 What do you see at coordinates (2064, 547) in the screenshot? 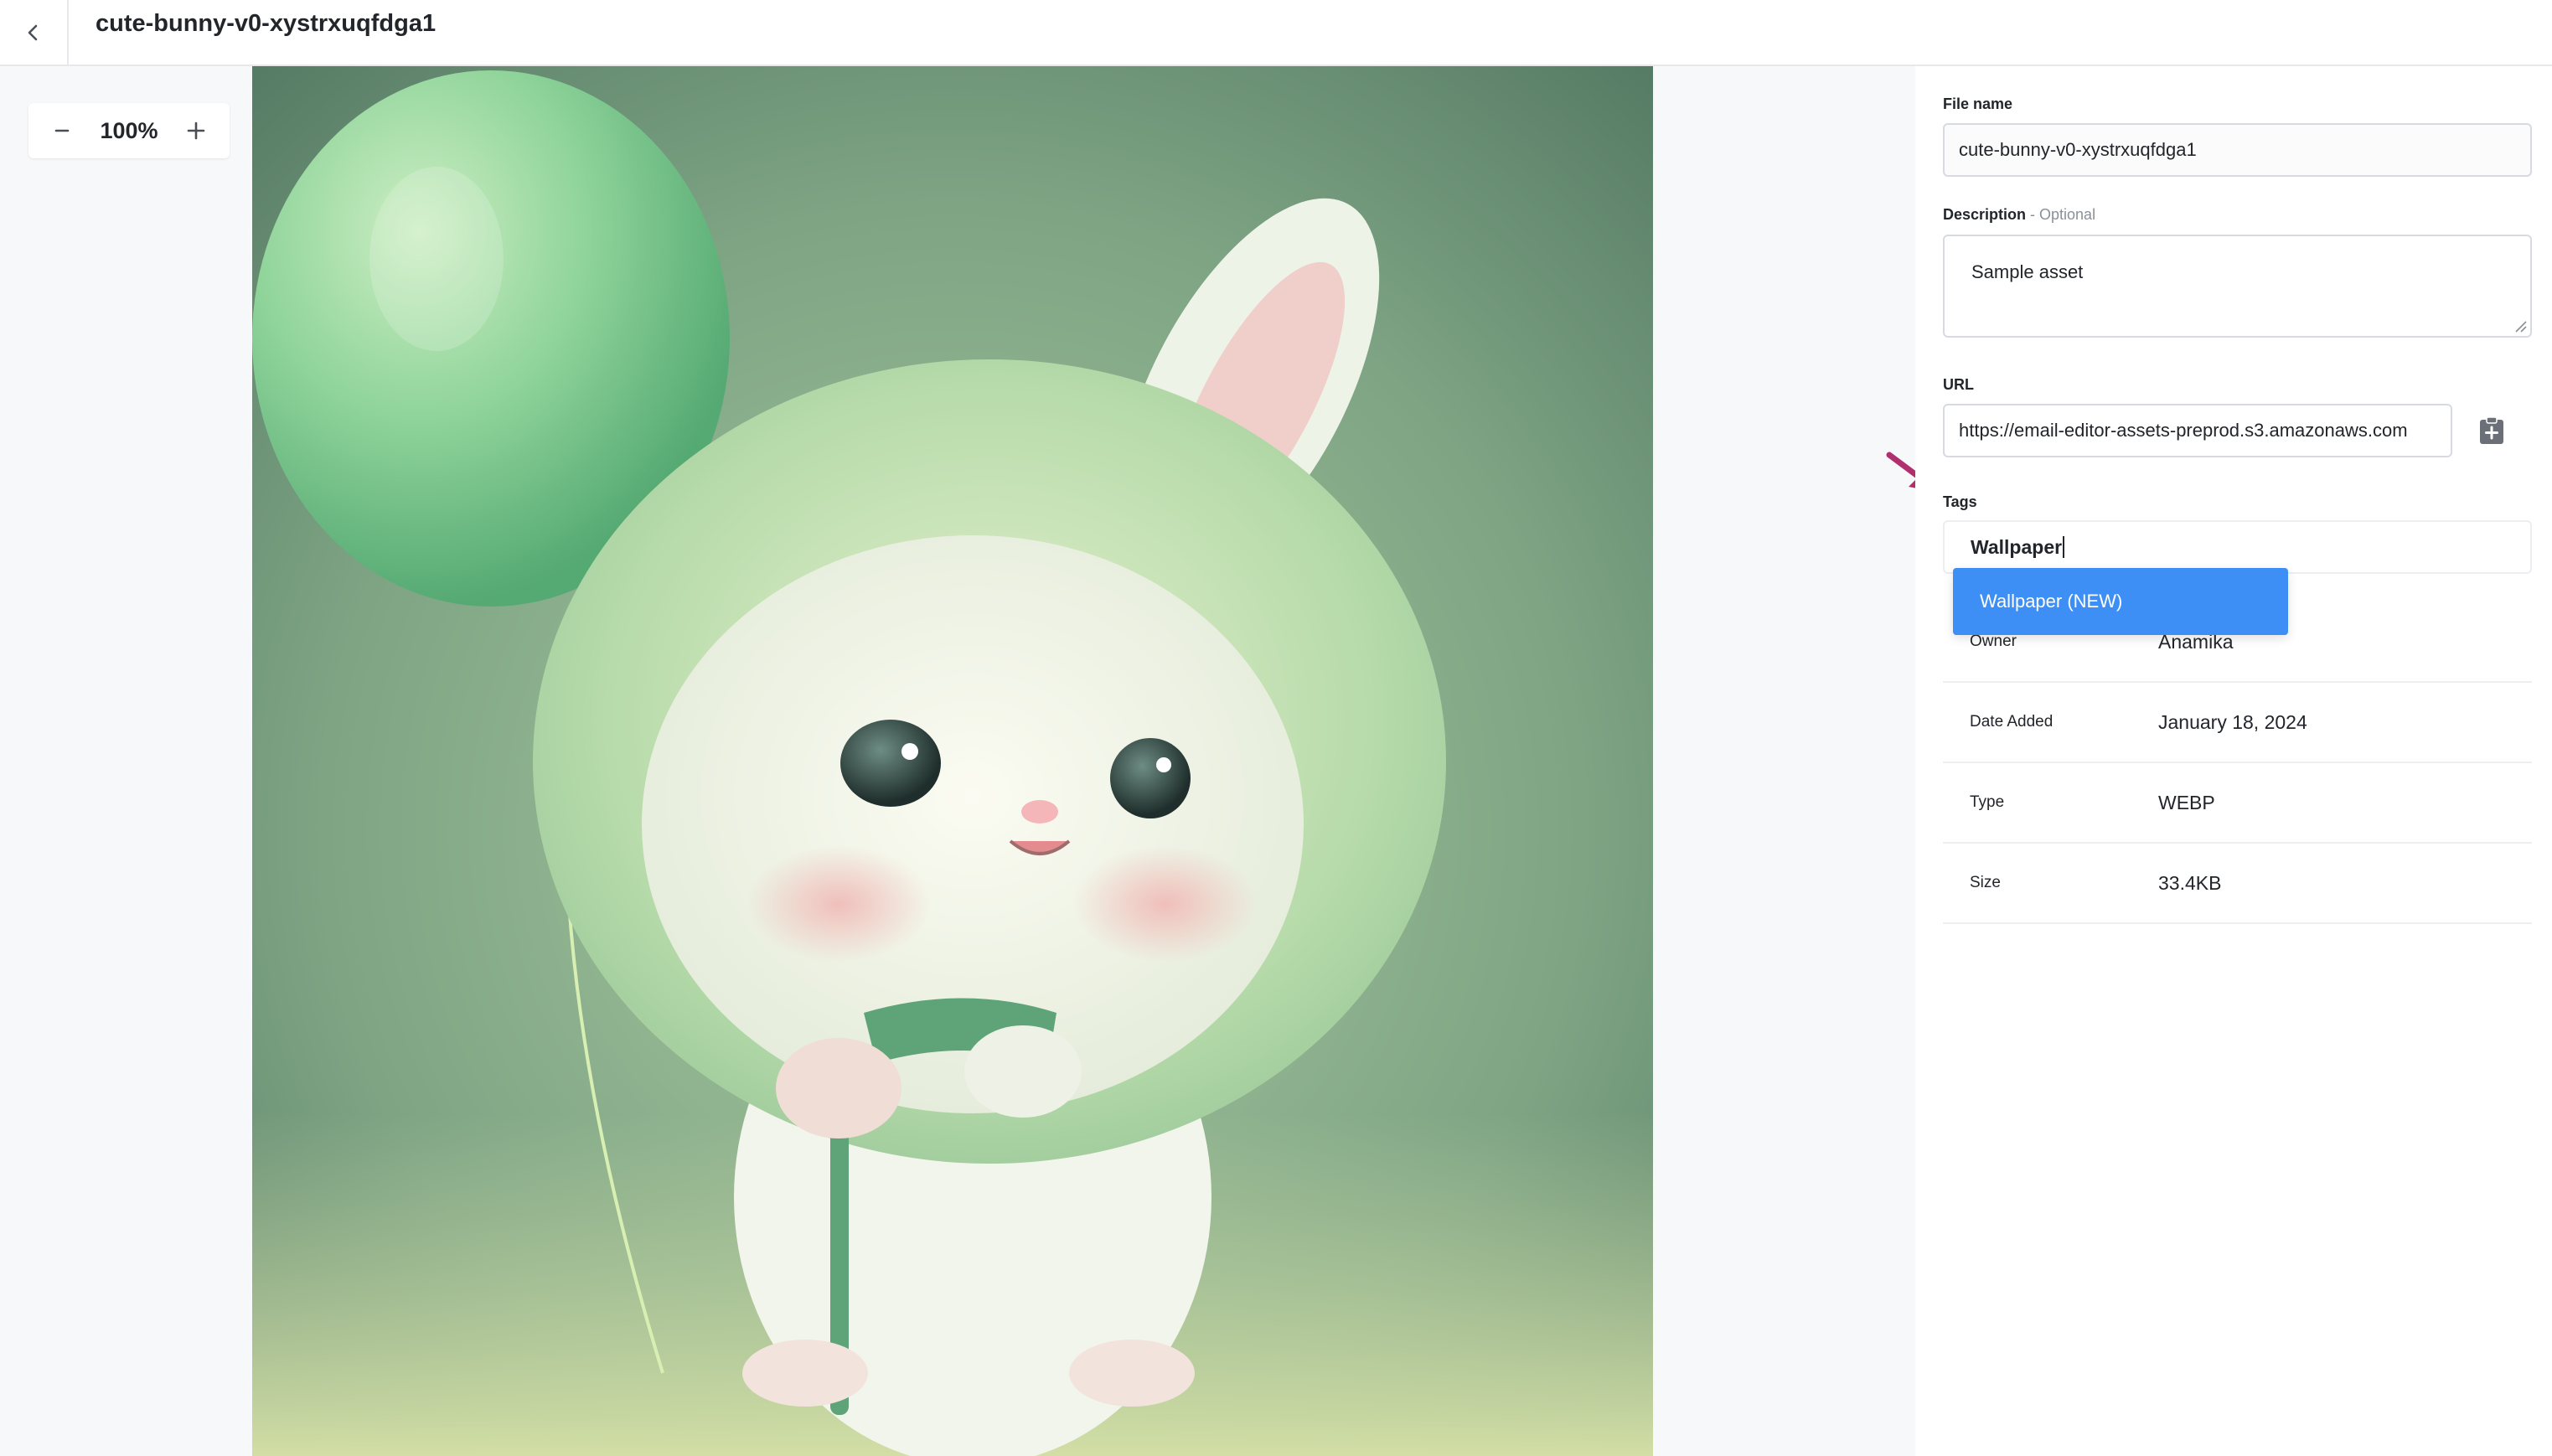
I see `text-caret` at bounding box center [2064, 547].